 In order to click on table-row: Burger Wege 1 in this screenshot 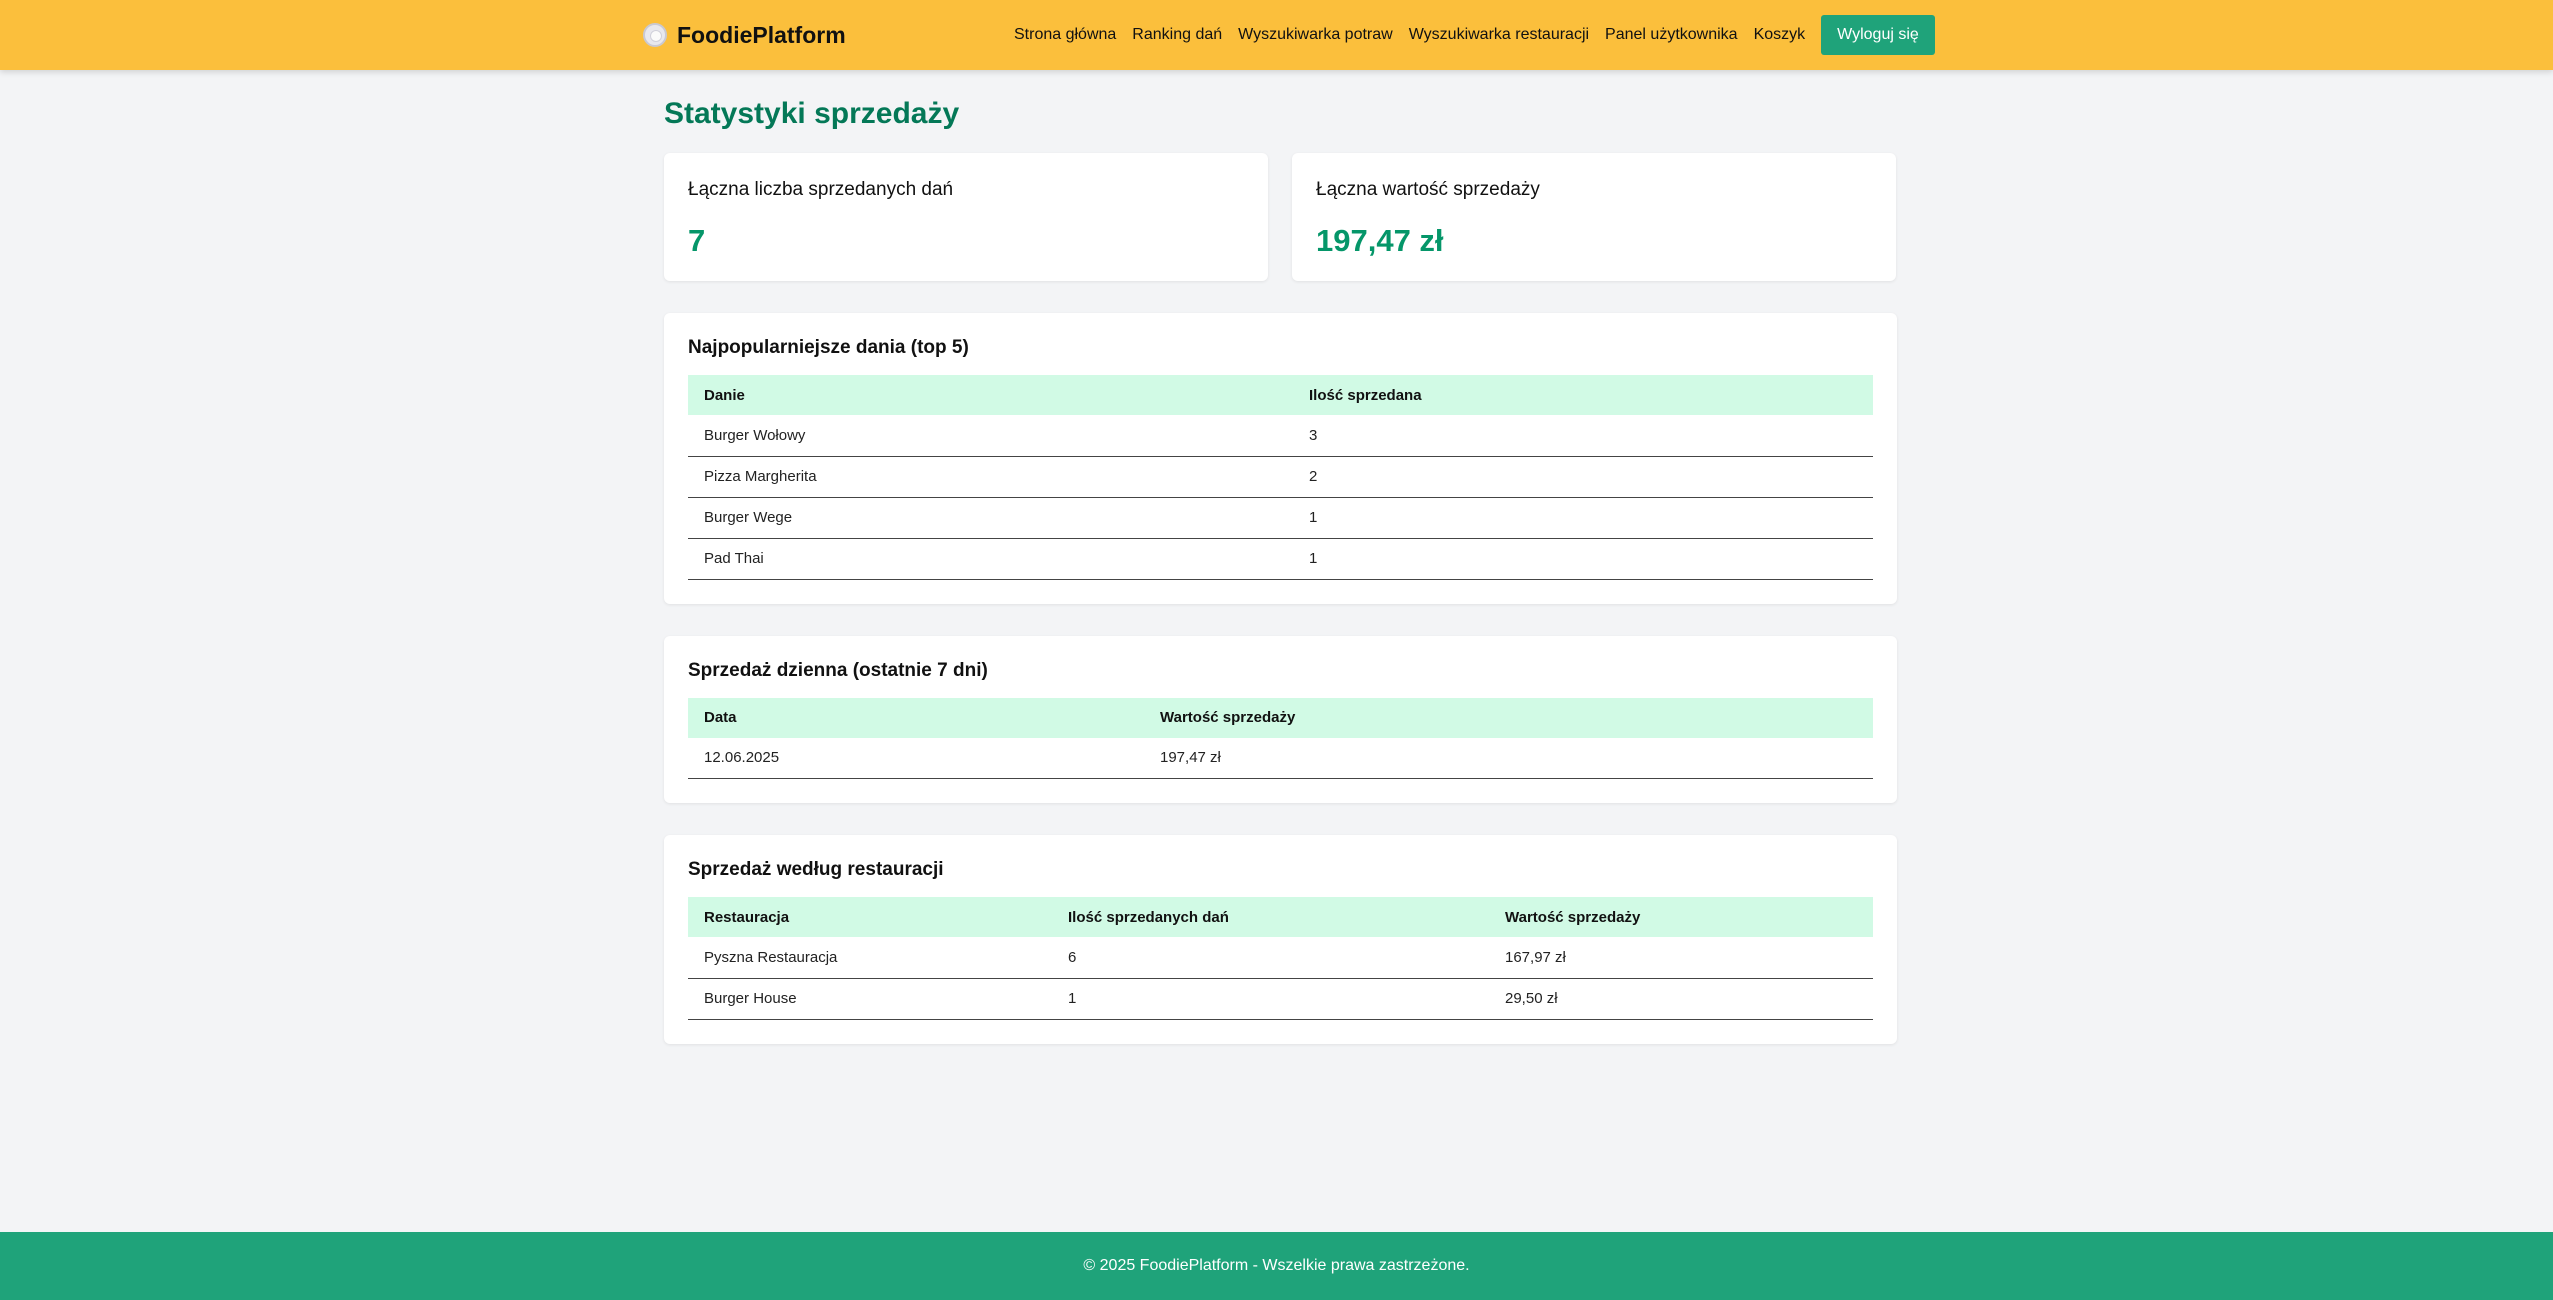, I will do `click(1280, 518)`.